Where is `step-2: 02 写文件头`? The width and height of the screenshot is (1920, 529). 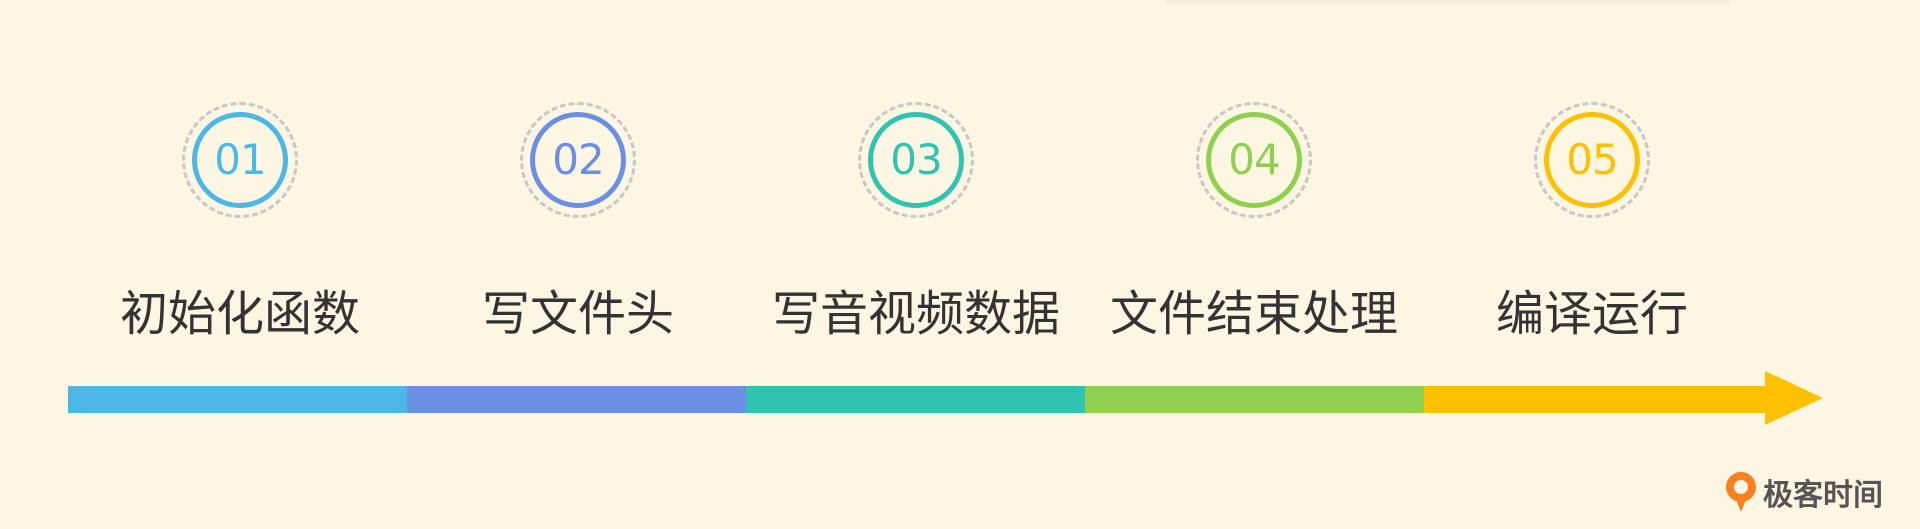 step-2: 02 写文件头 is located at coordinates (578, 180).